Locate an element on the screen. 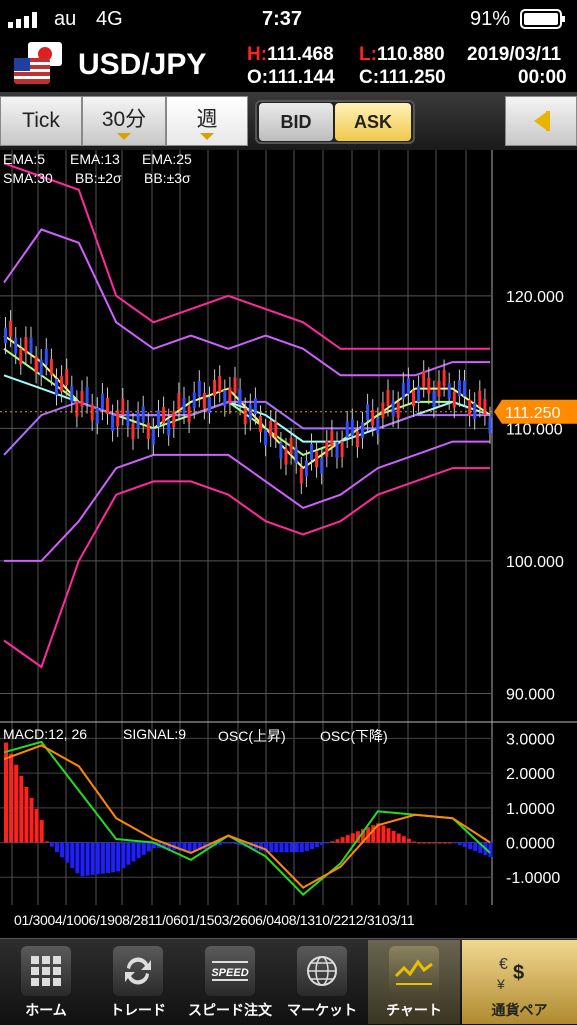 The height and width of the screenshot is (1025, 577). tab-tick: Tick is located at coordinates (41, 121).